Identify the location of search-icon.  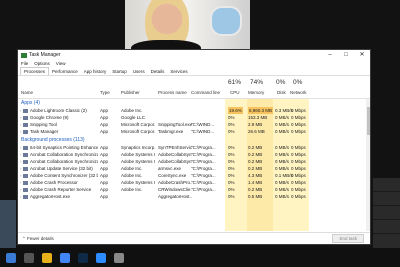
(29, 257).